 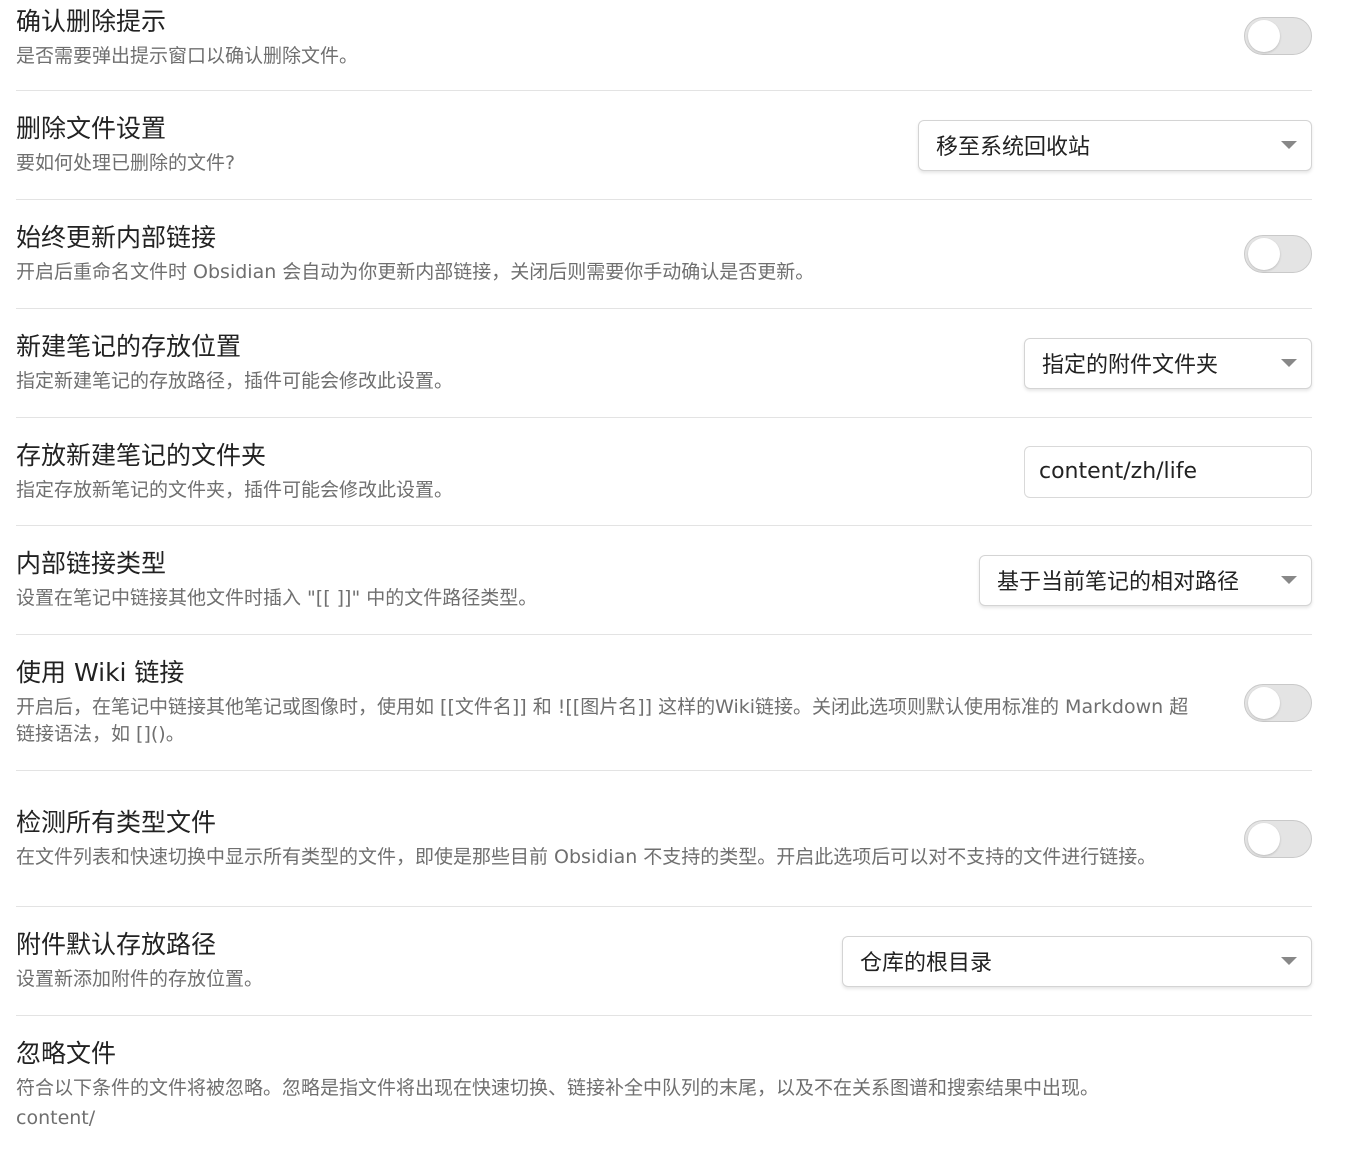 I want to click on select-value: 基于当前笔记的相对路径, so click(x=1118, y=582).